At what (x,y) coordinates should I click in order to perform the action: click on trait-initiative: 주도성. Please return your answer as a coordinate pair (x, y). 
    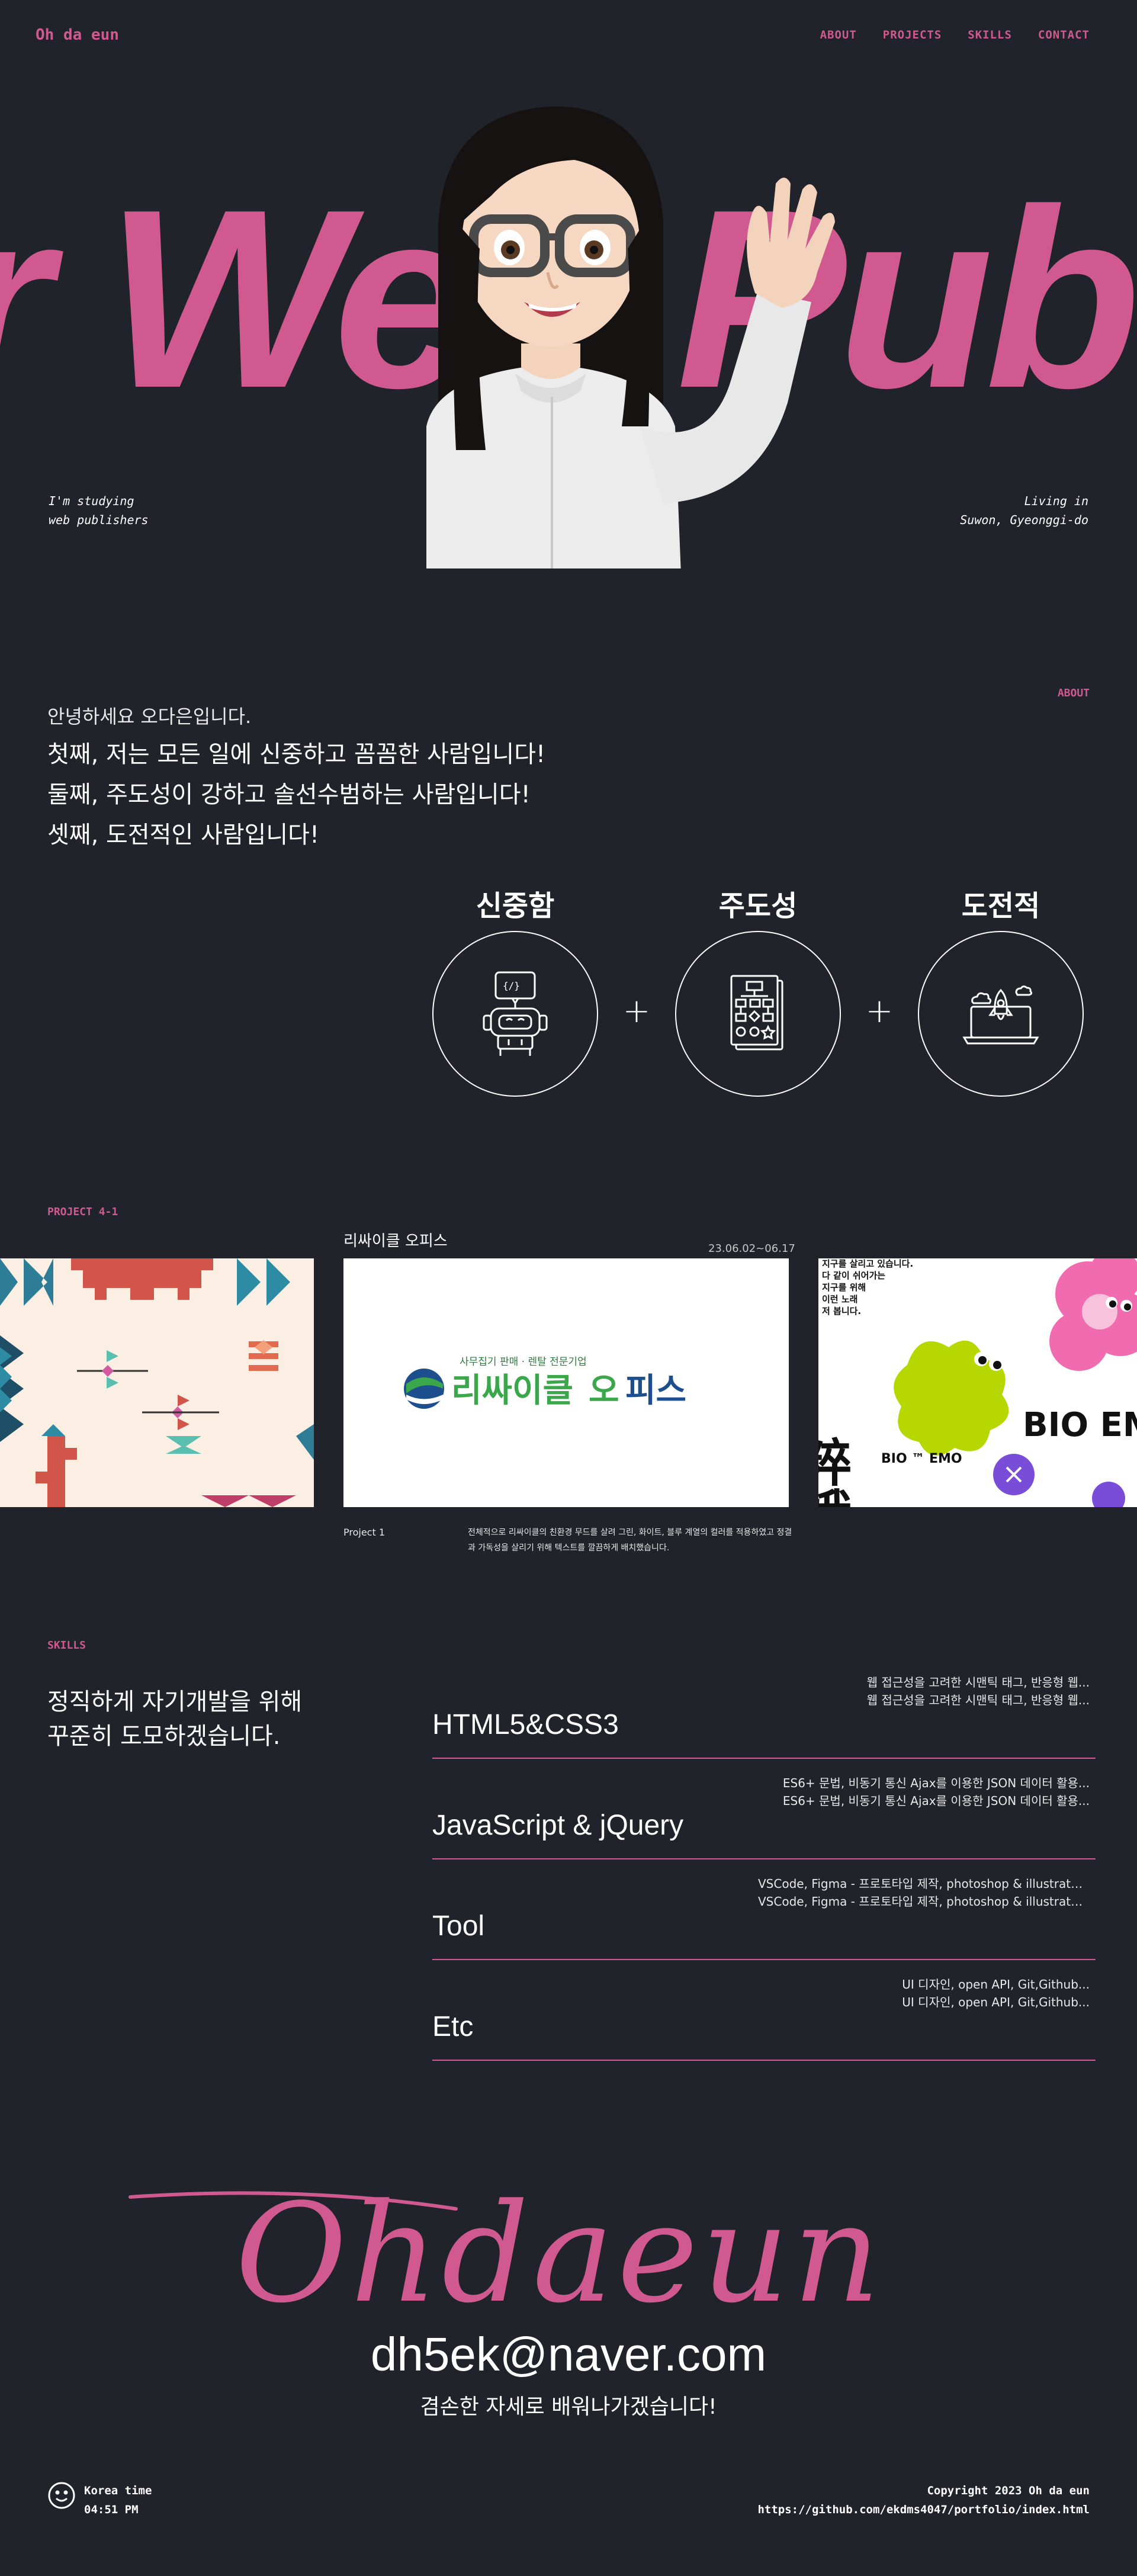
    Looking at the image, I should click on (758, 989).